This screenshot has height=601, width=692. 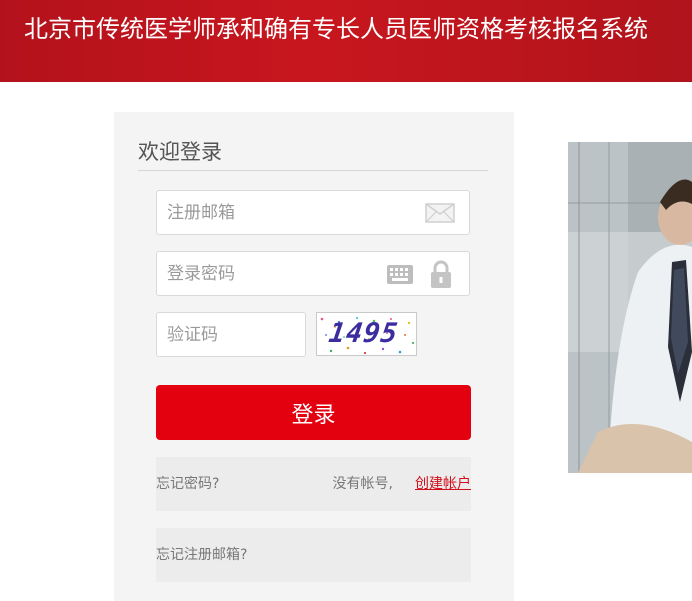 I want to click on captcha-image: 1495, so click(x=366, y=334).